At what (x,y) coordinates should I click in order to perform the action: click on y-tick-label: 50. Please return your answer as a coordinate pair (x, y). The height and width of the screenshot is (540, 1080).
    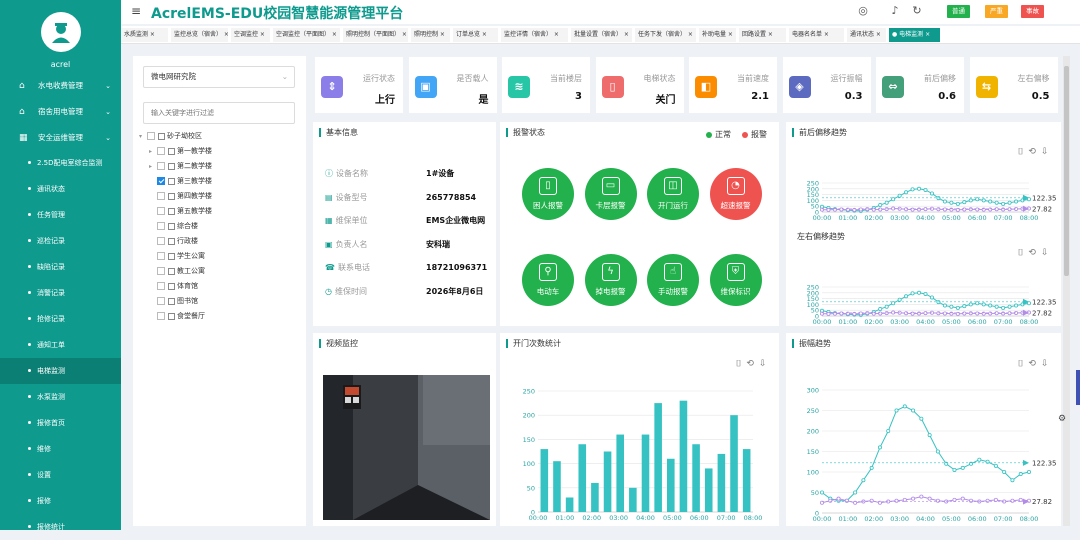
    Looking at the image, I should click on (815, 493).